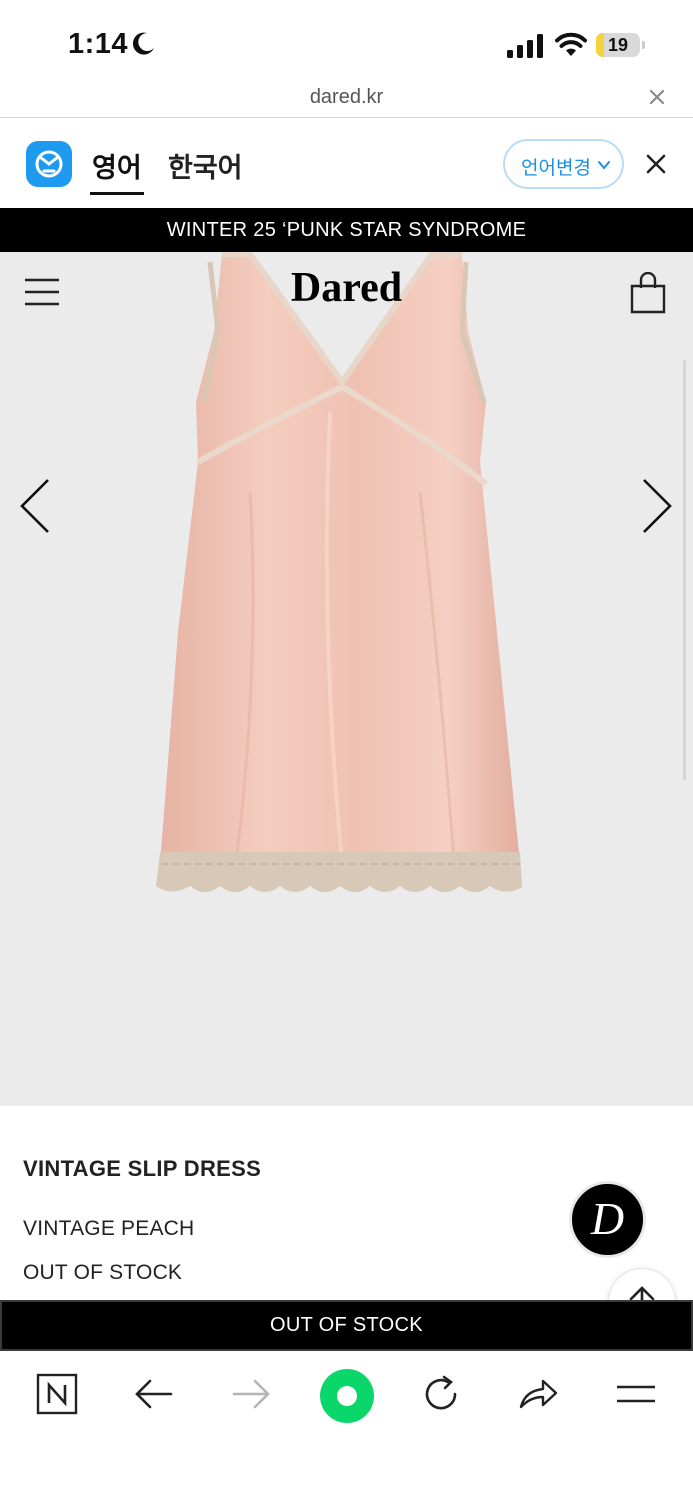 This screenshot has height=1500, width=693. I want to click on share-icon, so click(538, 1394).